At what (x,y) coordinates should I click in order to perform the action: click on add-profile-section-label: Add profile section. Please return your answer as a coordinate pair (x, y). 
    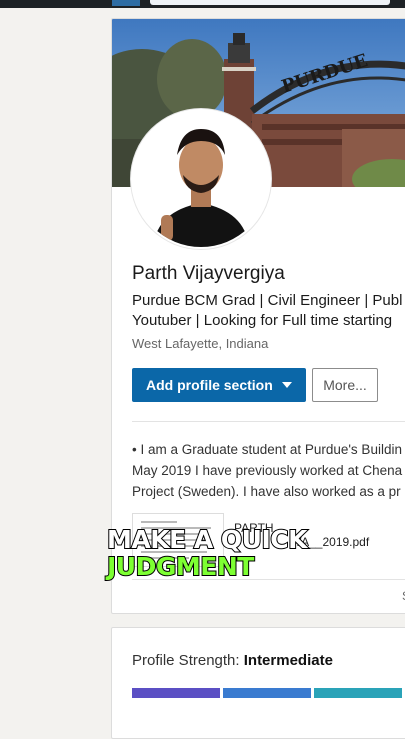
    Looking at the image, I should click on (209, 385).